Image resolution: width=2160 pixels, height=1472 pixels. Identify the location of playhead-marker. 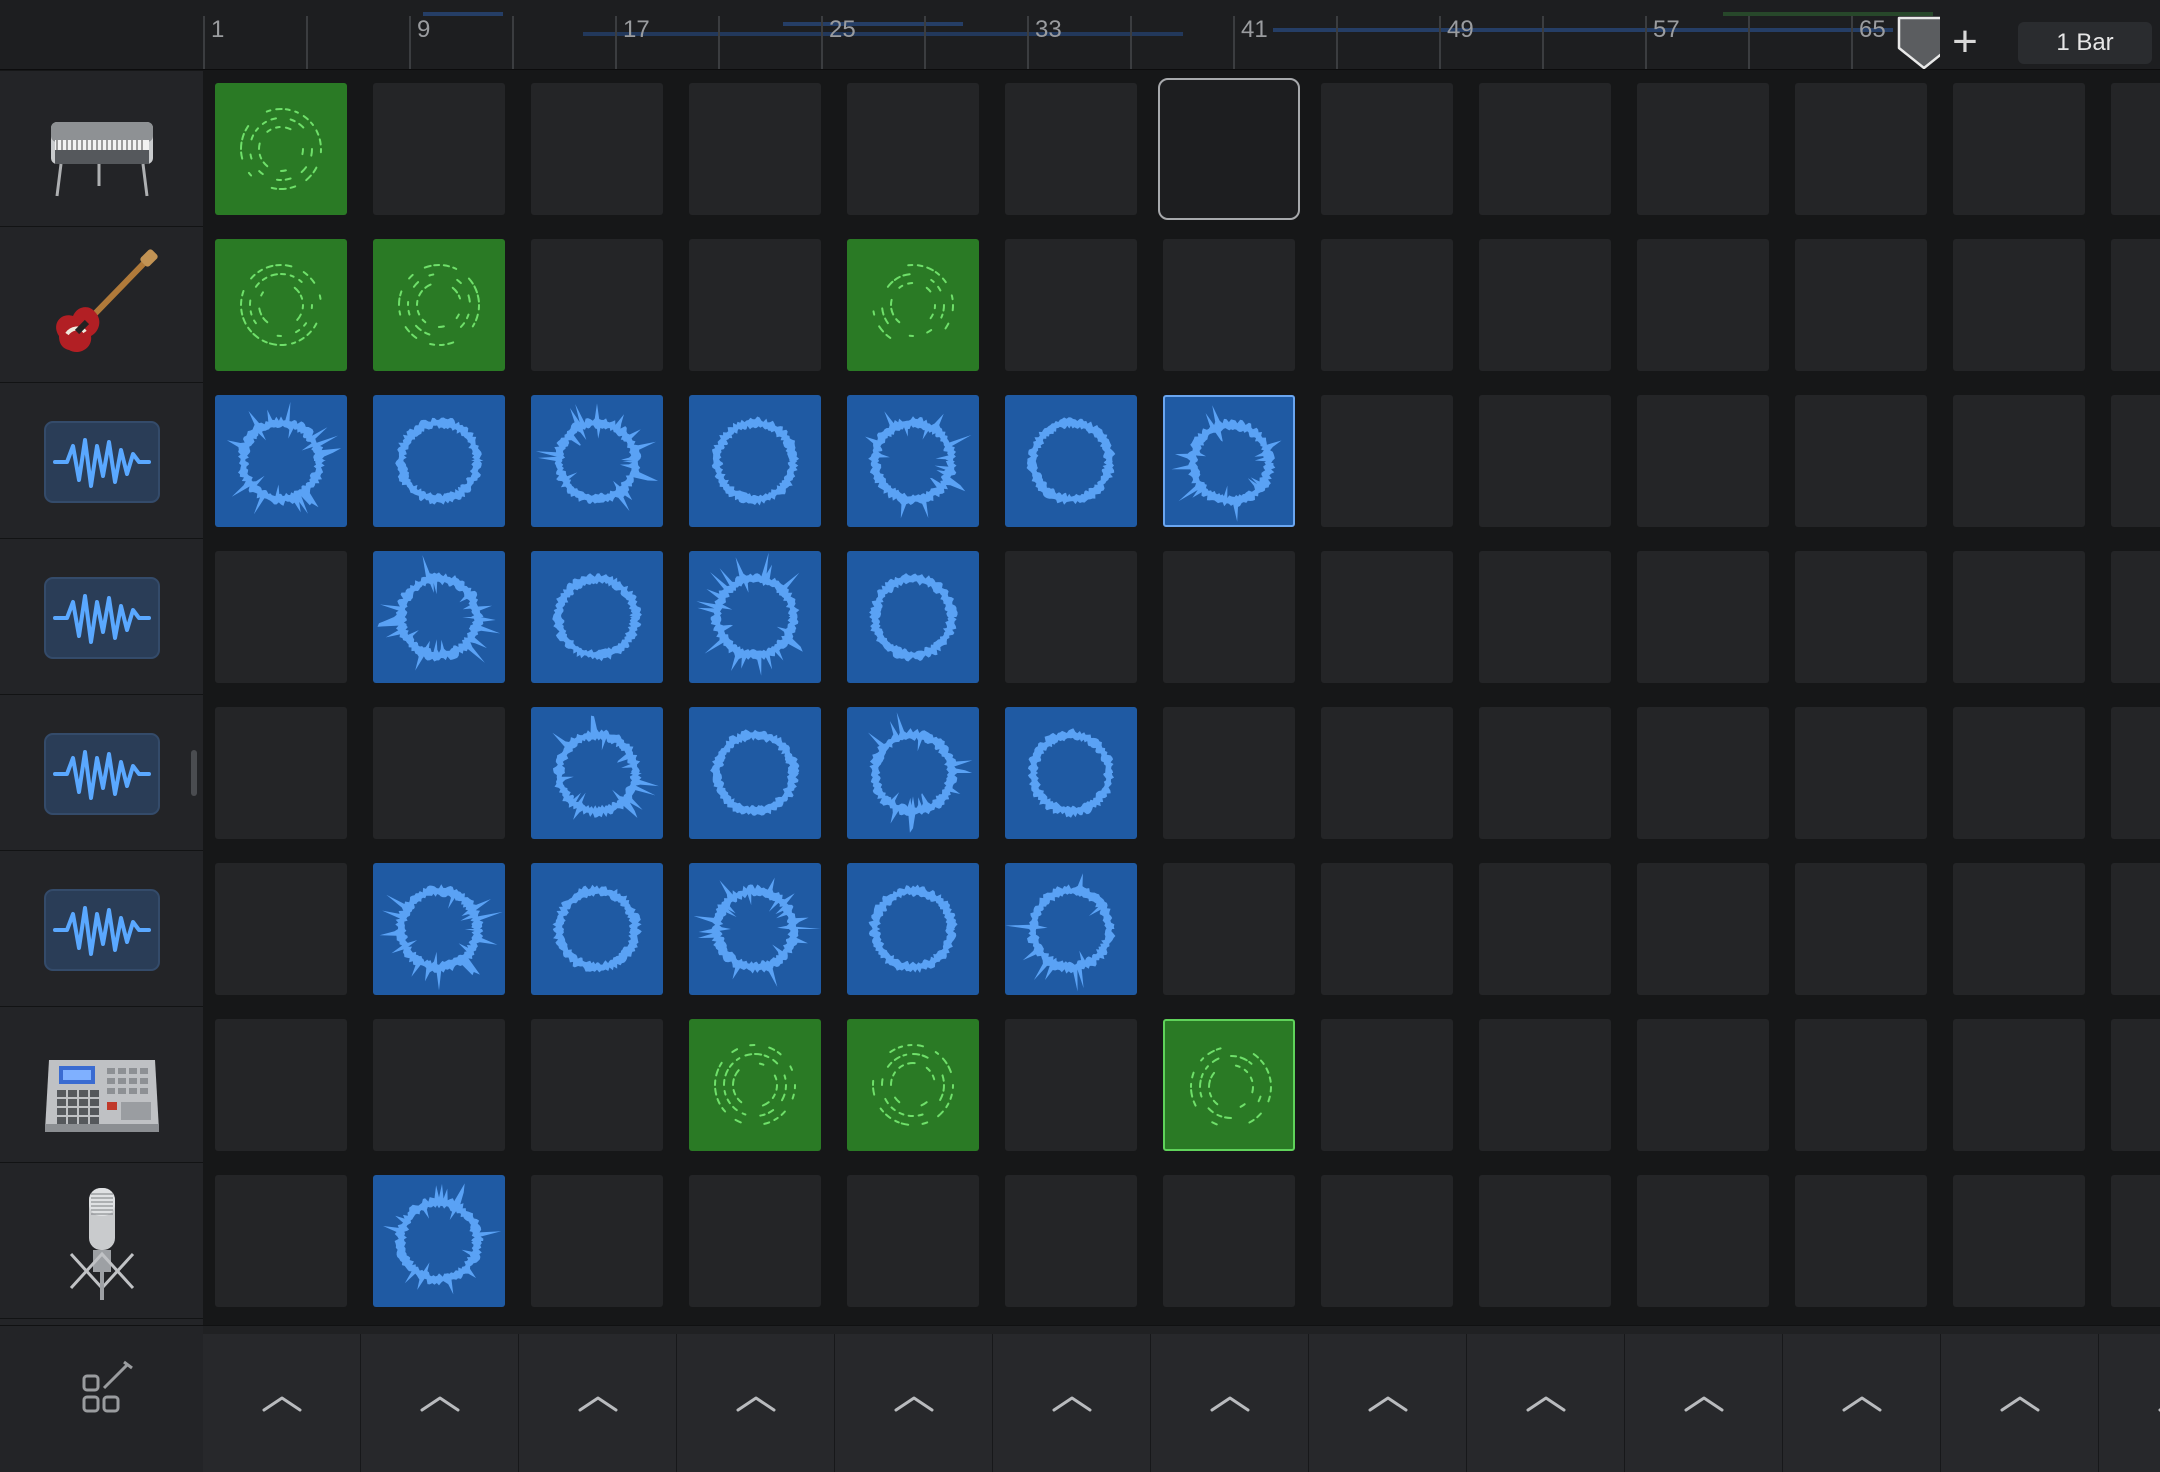
(1918, 43).